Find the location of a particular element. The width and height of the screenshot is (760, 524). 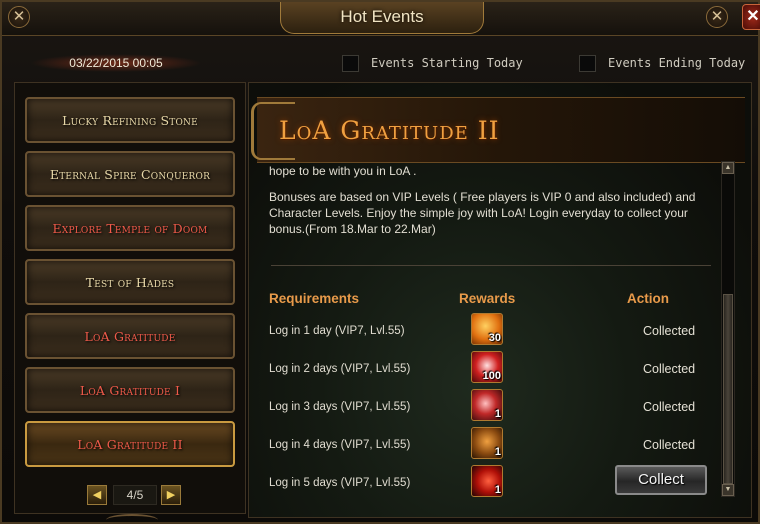

event-item-explore-temple-of-doom: Explore Temple of Doom is located at coordinates (130, 228).